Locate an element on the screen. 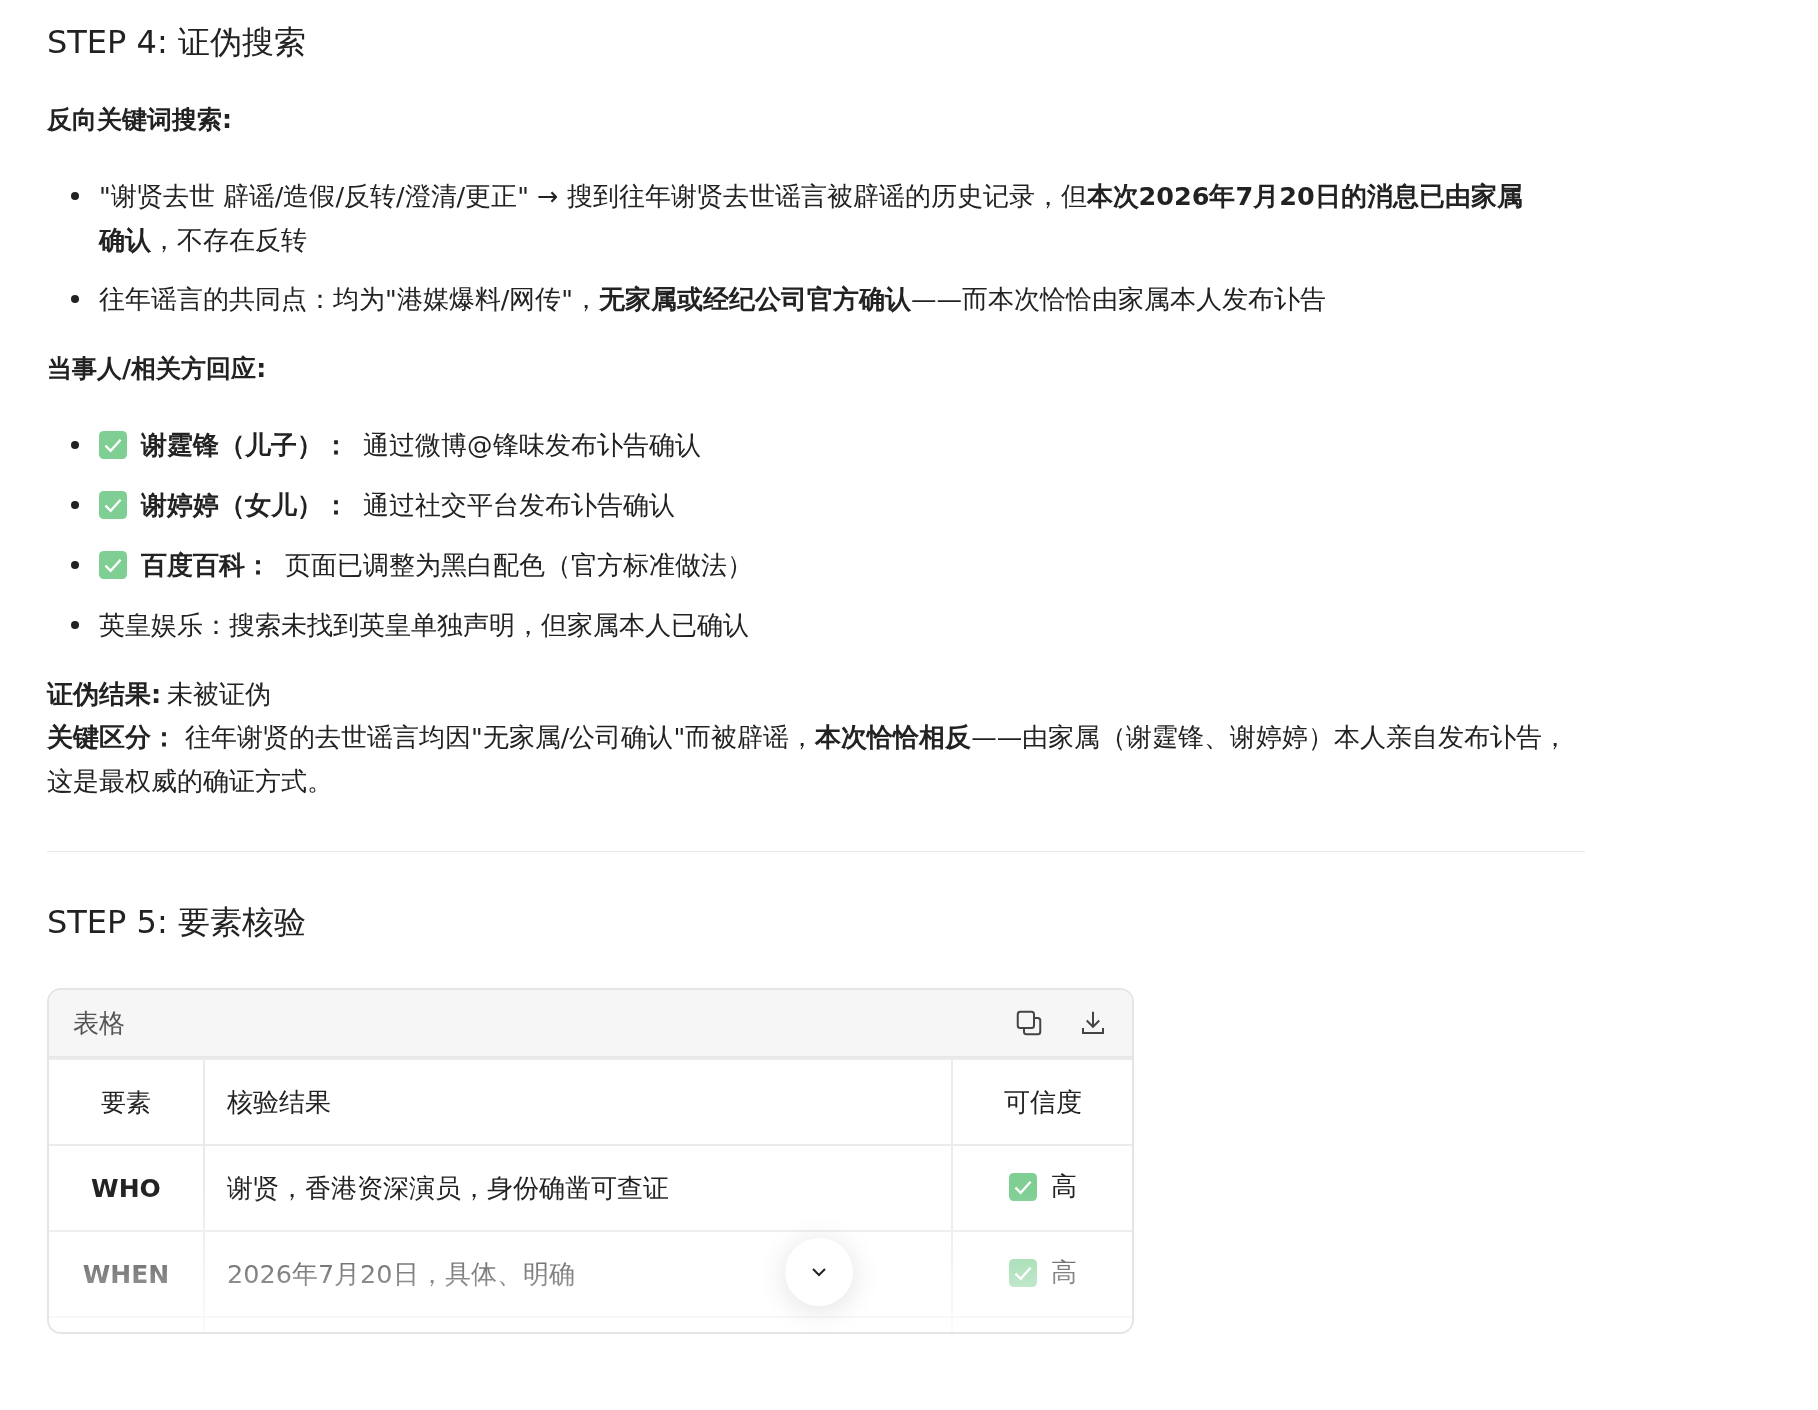 The height and width of the screenshot is (1410, 1818). item-label: 谢霆锋（儿子）： is located at coordinates (245, 445).